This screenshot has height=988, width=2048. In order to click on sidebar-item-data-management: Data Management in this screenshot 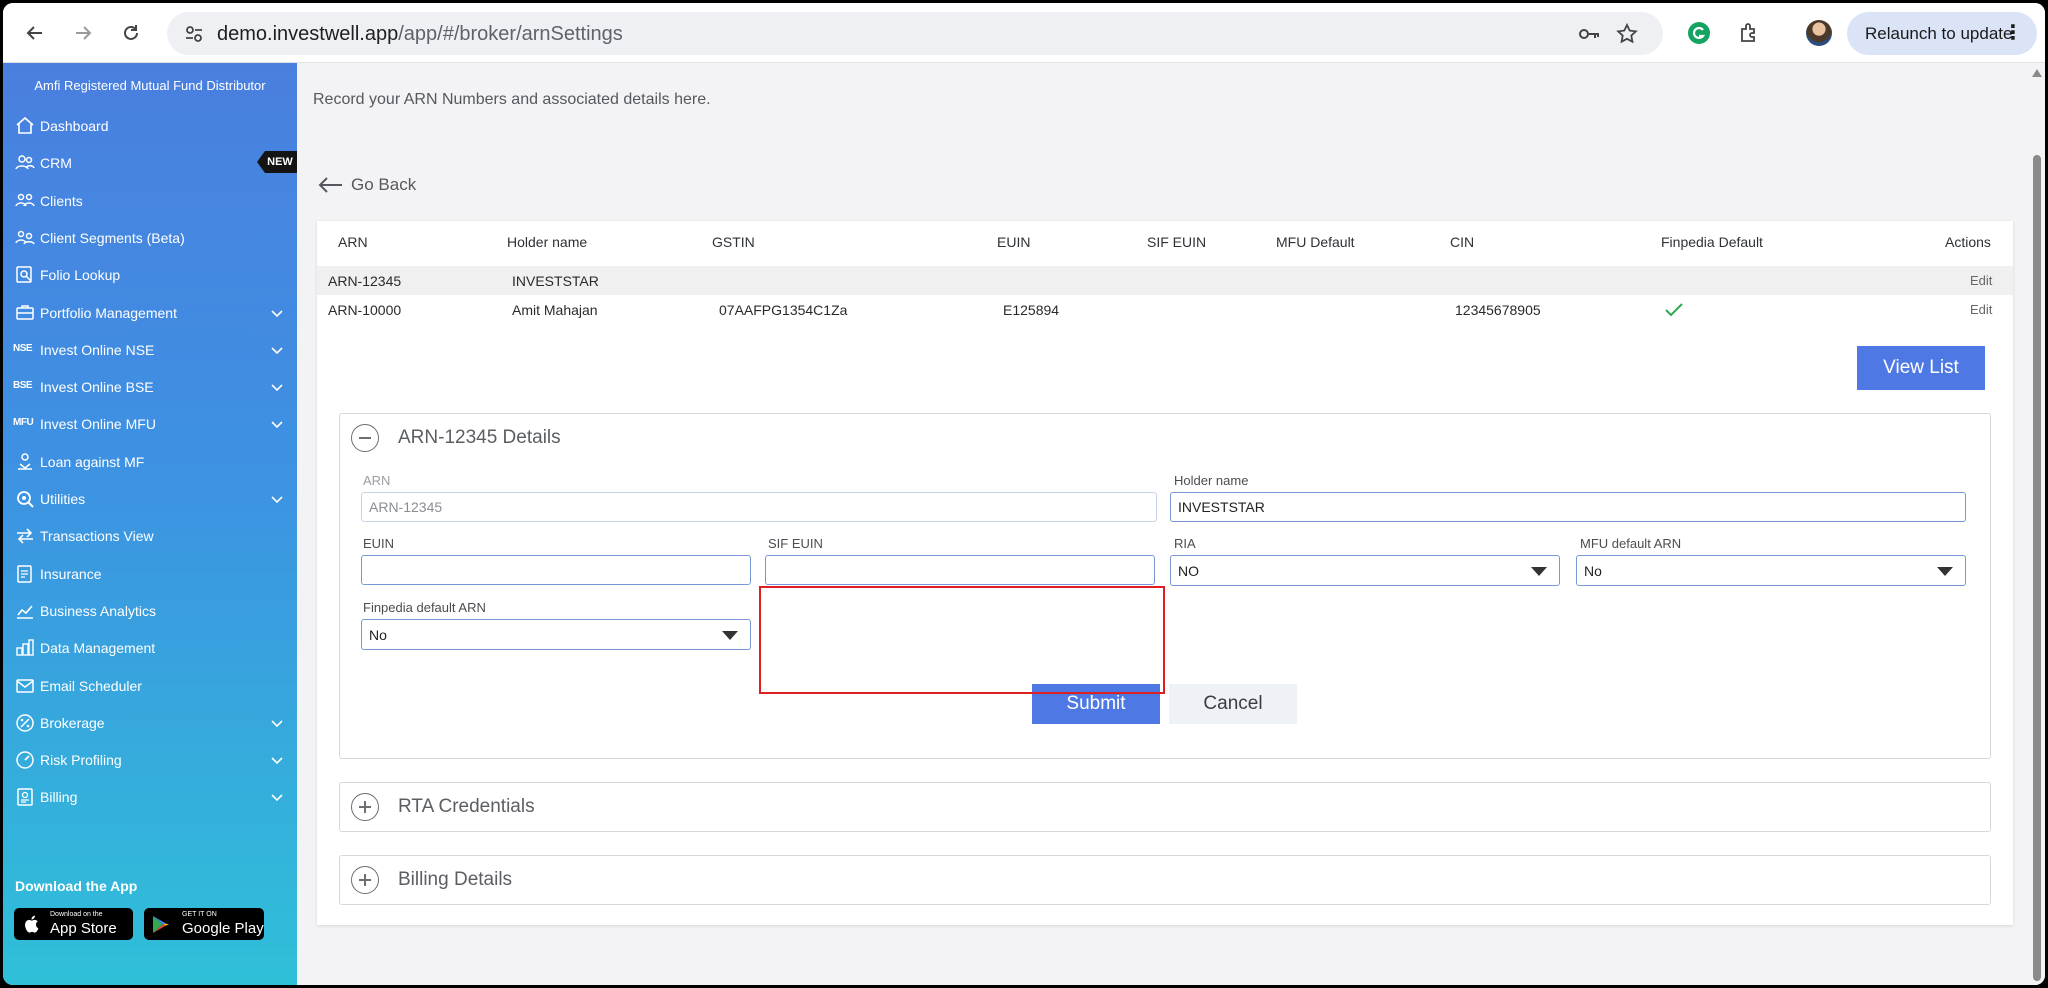, I will do `click(150, 648)`.